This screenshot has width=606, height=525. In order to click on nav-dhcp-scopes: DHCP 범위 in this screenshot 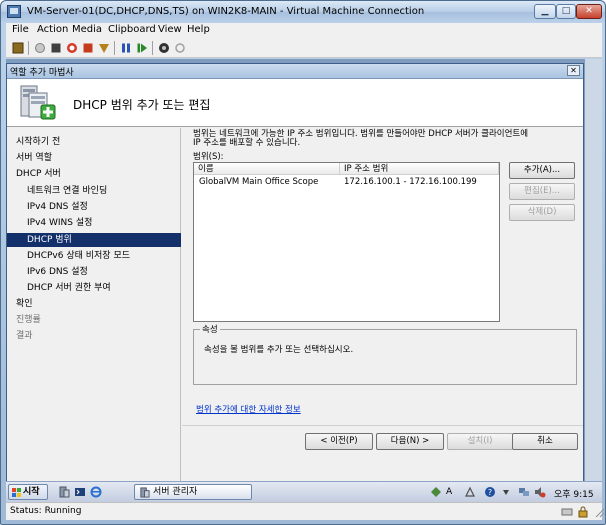, I will do `click(94, 240)`.